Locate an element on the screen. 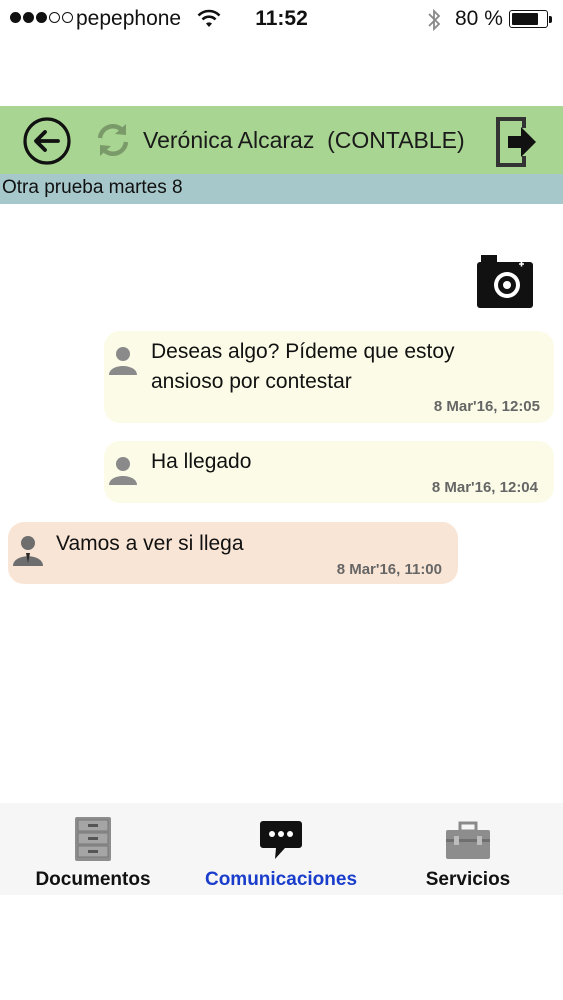  chat-bubble-icon is located at coordinates (281, 840).